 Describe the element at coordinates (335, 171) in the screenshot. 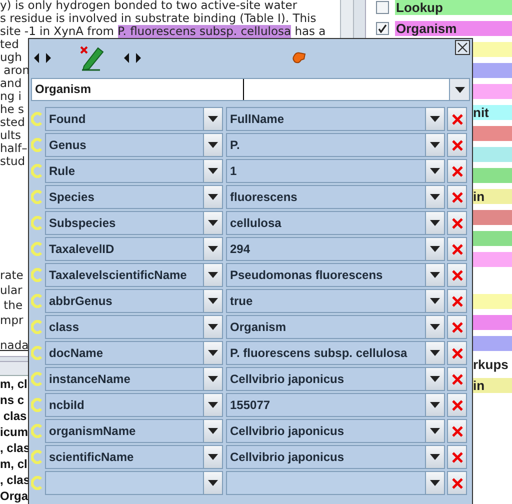

I see `feature-value-combo: 1` at that location.